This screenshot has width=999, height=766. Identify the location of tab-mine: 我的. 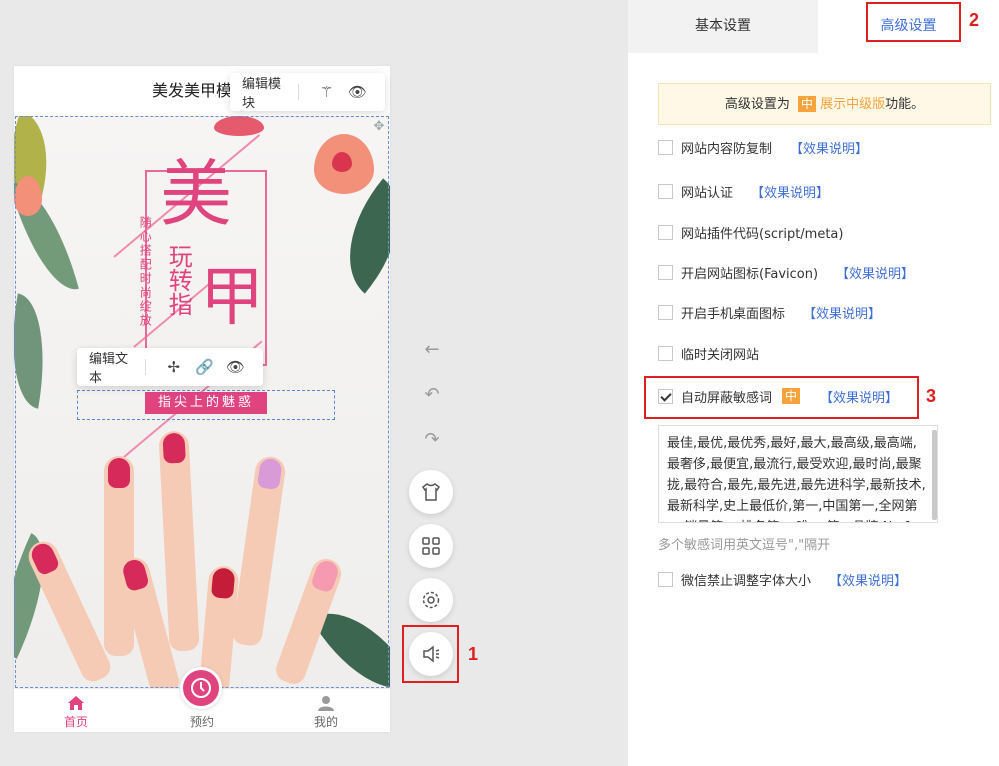
(326, 710).